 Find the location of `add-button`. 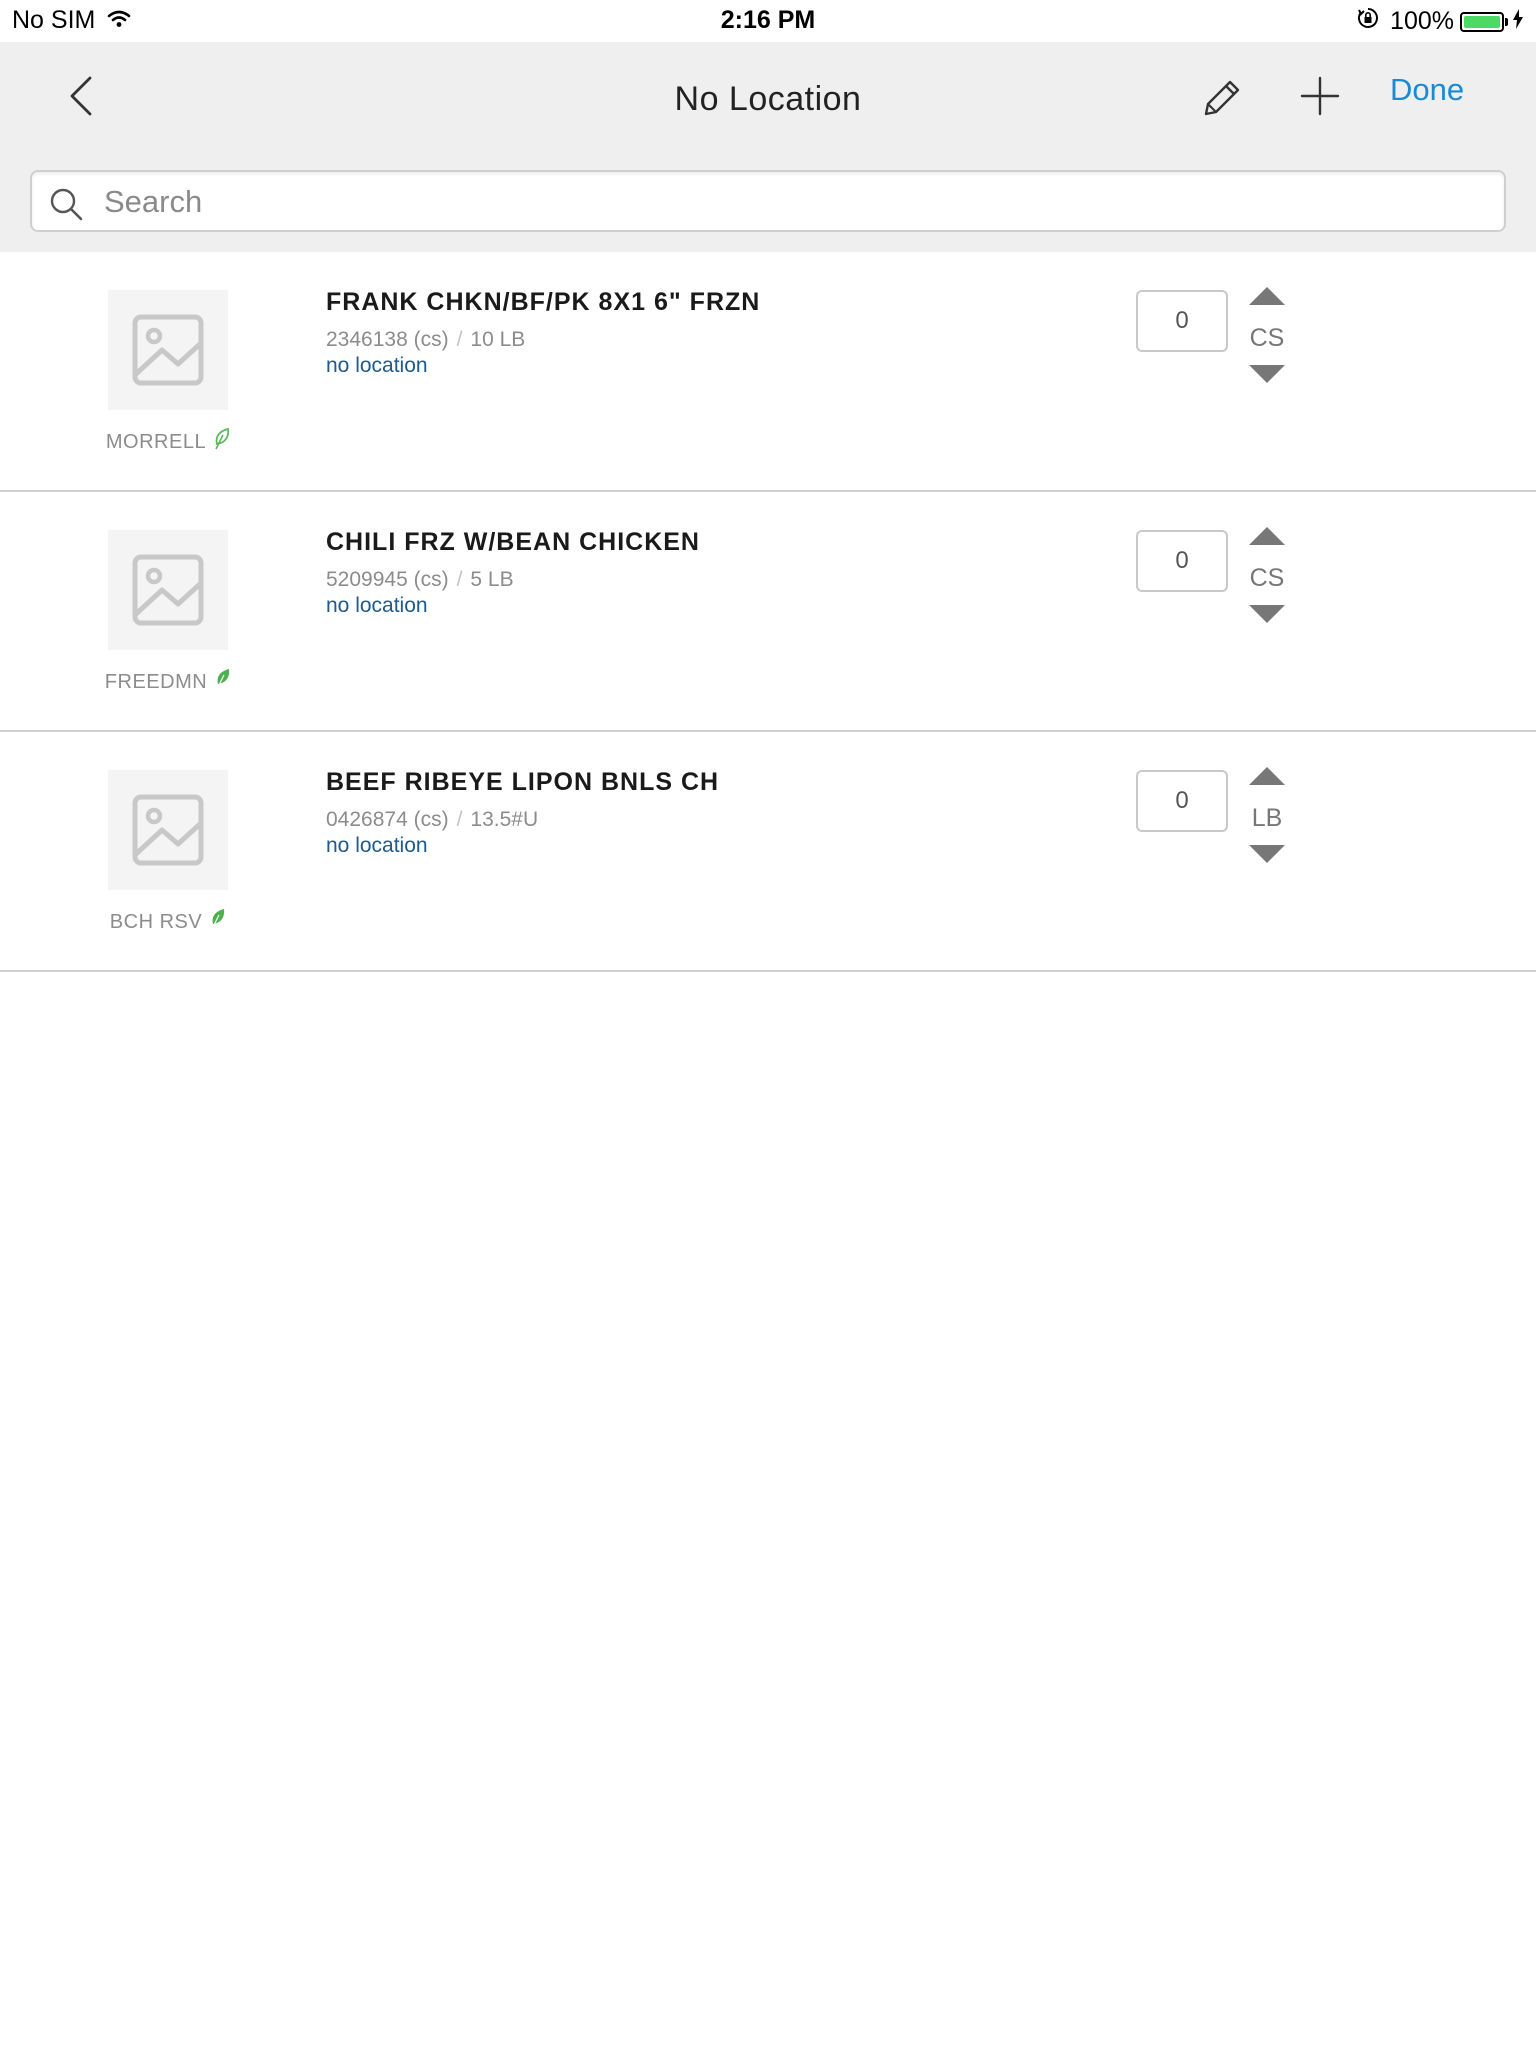

add-button is located at coordinates (1320, 96).